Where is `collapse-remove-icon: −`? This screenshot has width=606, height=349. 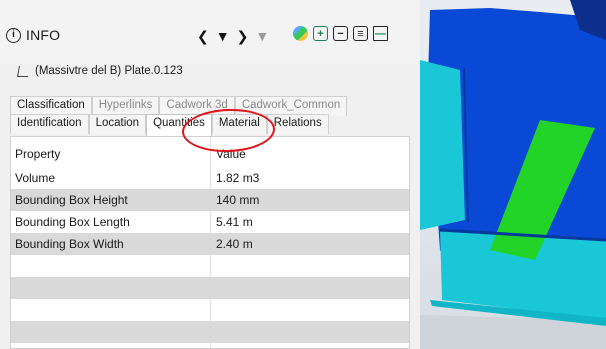 collapse-remove-icon: − is located at coordinates (340, 33).